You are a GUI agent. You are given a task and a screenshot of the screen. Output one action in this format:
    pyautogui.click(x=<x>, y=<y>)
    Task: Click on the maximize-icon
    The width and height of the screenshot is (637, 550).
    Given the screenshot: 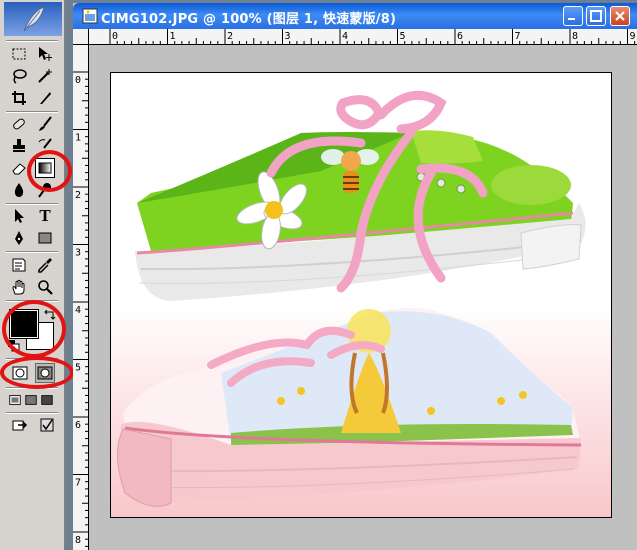 What is the action you would take?
    pyautogui.click(x=596, y=16)
    